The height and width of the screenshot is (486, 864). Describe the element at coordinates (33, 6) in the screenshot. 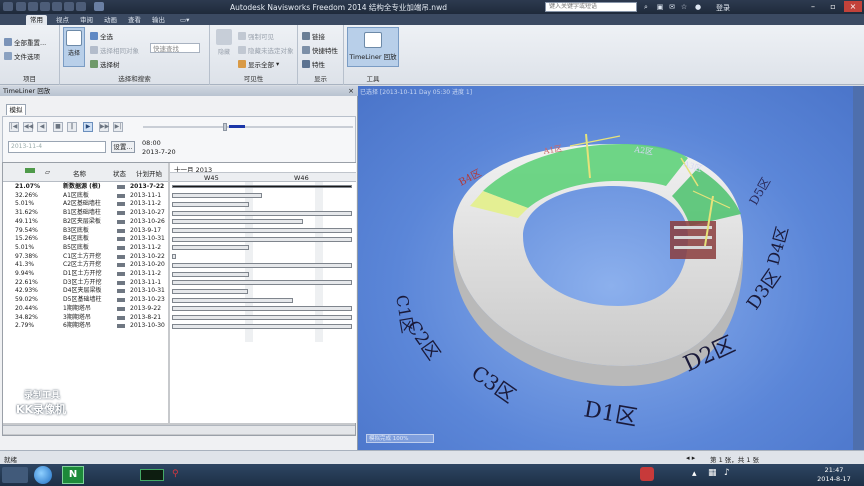

I see `open-icon` at that location.